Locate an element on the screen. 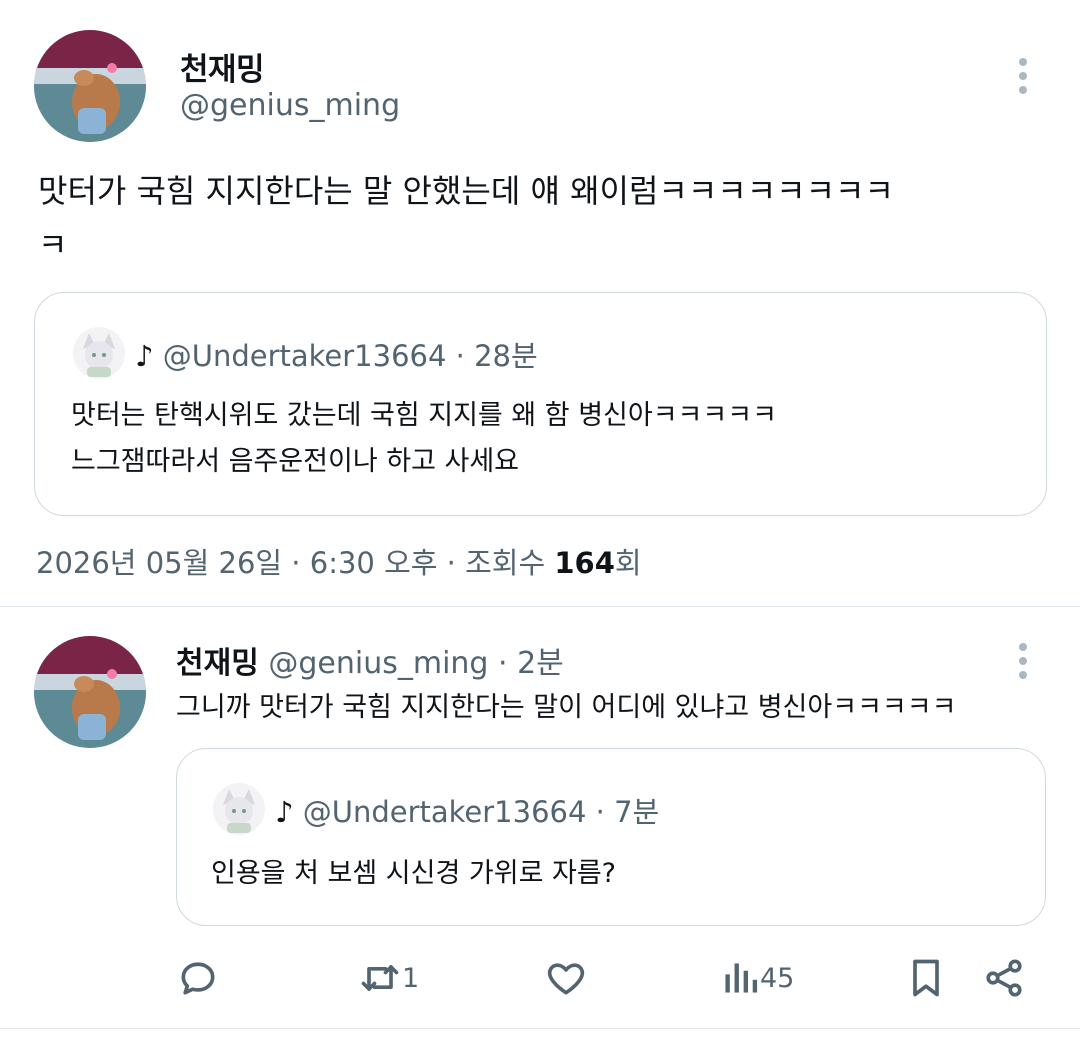 This screenshot has height=1038, width=1080. reply-header: 천재밍 @genius_ming · 2분 is located at coordinates (370, 660).